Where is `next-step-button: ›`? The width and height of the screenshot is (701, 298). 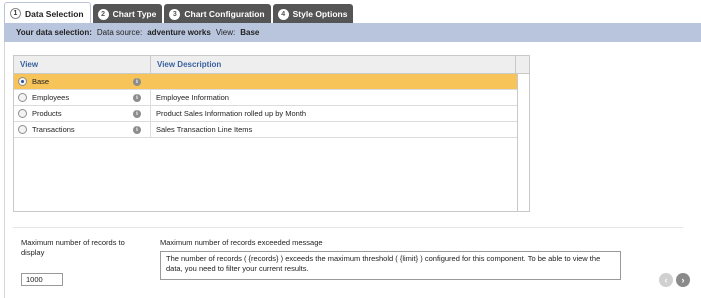 next-step-button: › is located at coordinates (683, 280).